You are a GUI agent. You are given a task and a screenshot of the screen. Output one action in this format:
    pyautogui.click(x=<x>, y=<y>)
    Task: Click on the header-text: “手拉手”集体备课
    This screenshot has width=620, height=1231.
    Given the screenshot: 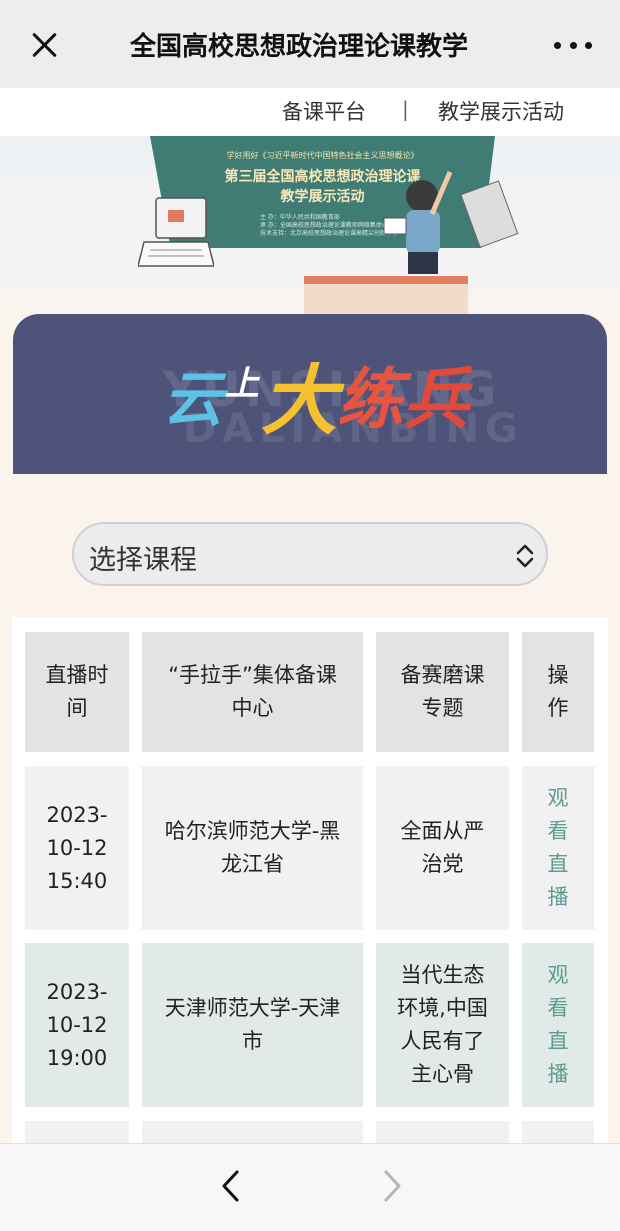 What is the action you would take?
    pyautogui.click(x=252, y=675)
    